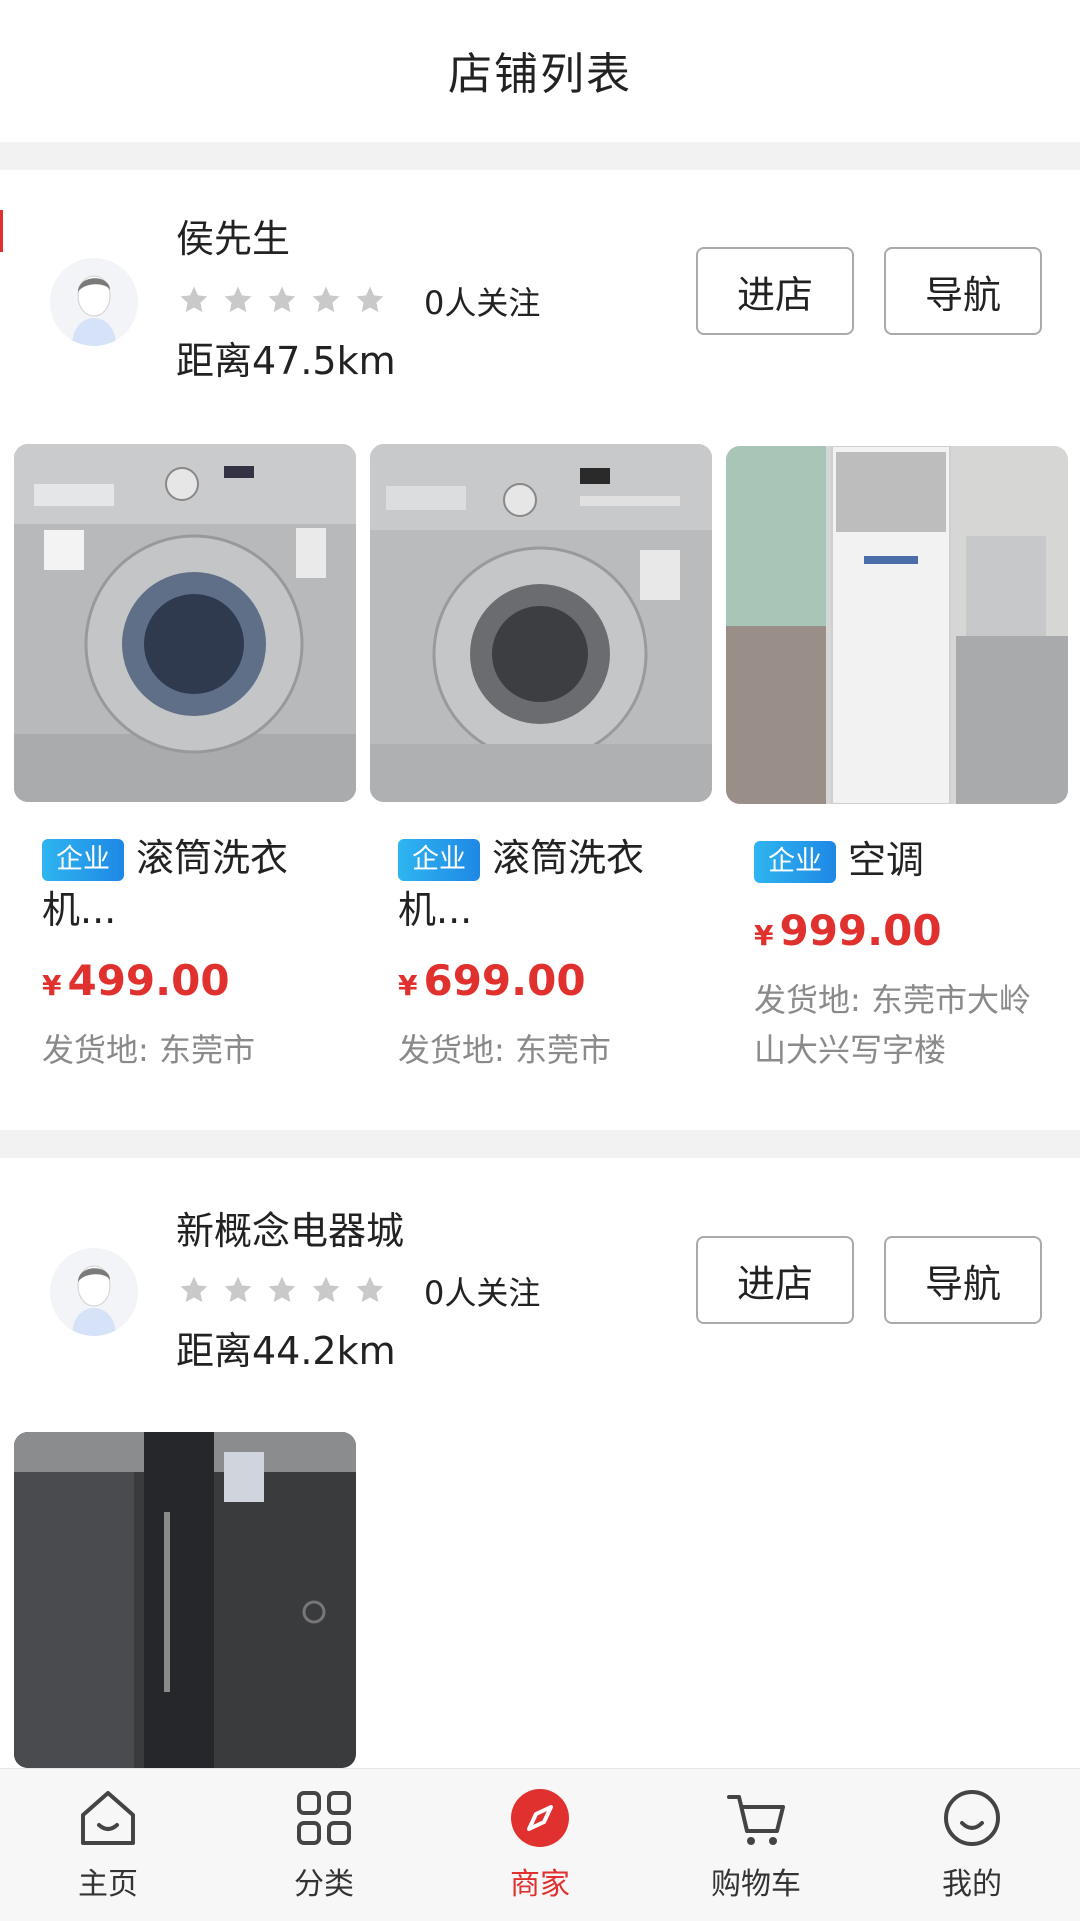  Describe the element at coordinates (540, 74) in the screenshot. I see `page-title: 店铺列表` at that location.